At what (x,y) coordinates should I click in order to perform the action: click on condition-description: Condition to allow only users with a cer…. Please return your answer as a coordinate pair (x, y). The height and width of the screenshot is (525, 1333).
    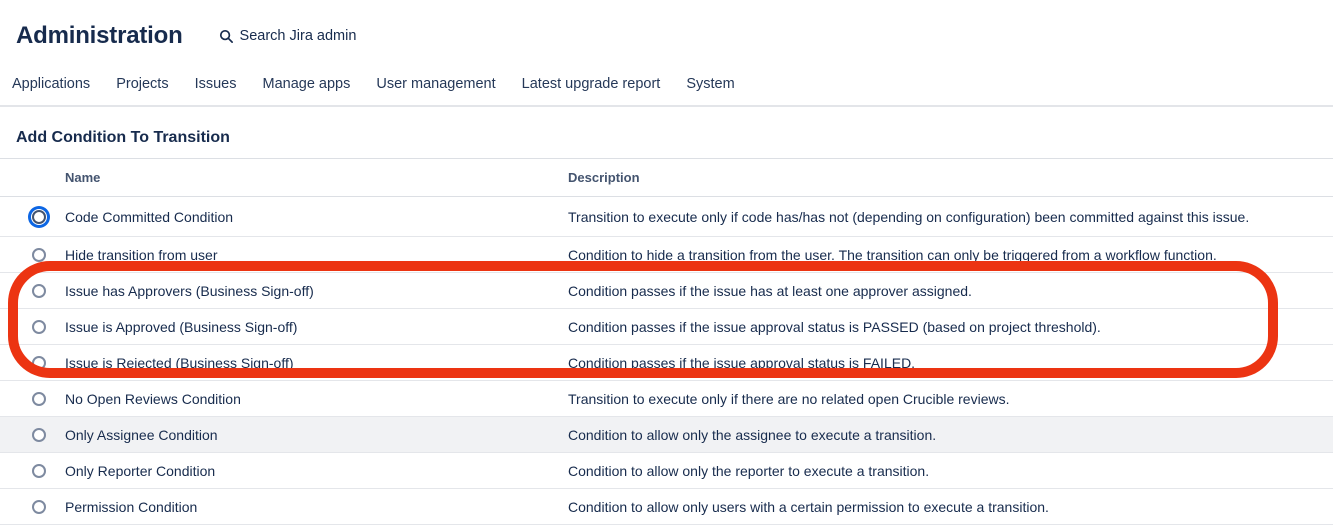
    Looking at the image, I should click on (808, 506).